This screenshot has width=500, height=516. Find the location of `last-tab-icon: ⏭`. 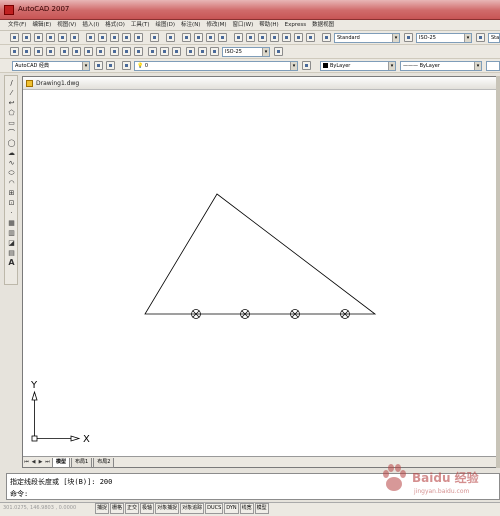

last-tab-icon: ⏭ is located at coordinates (47, 462).